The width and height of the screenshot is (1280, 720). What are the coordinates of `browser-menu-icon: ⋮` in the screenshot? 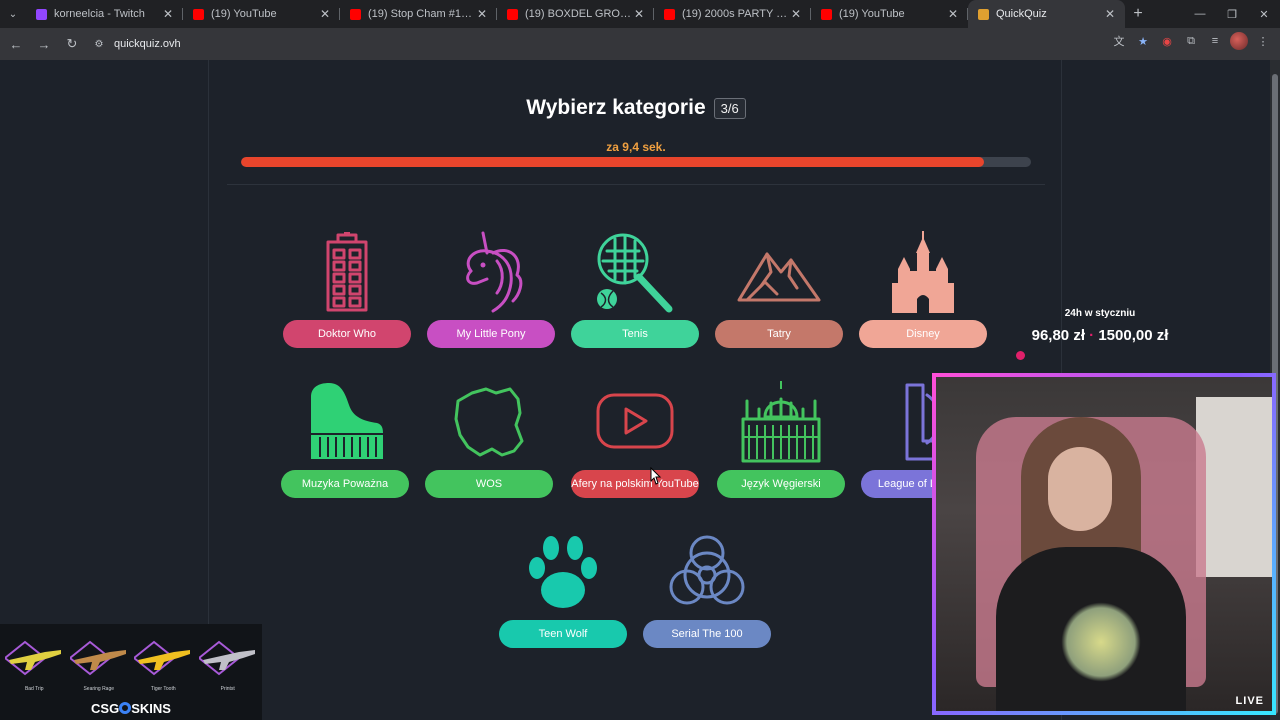 It's located at (1263, 41).